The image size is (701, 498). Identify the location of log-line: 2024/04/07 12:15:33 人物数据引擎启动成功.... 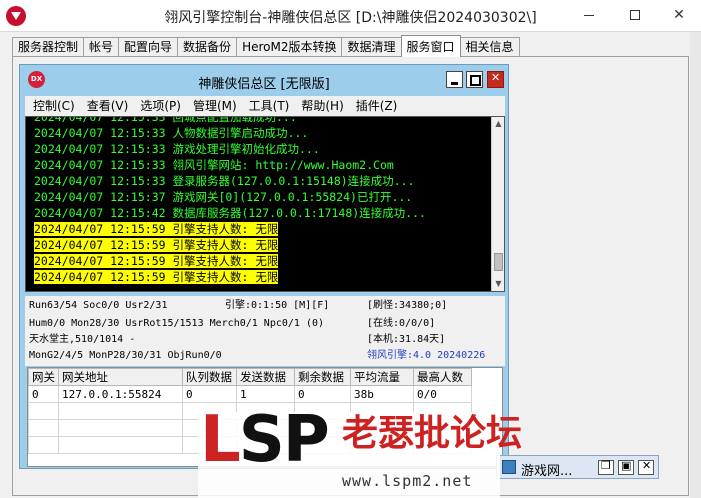
(171, 133).